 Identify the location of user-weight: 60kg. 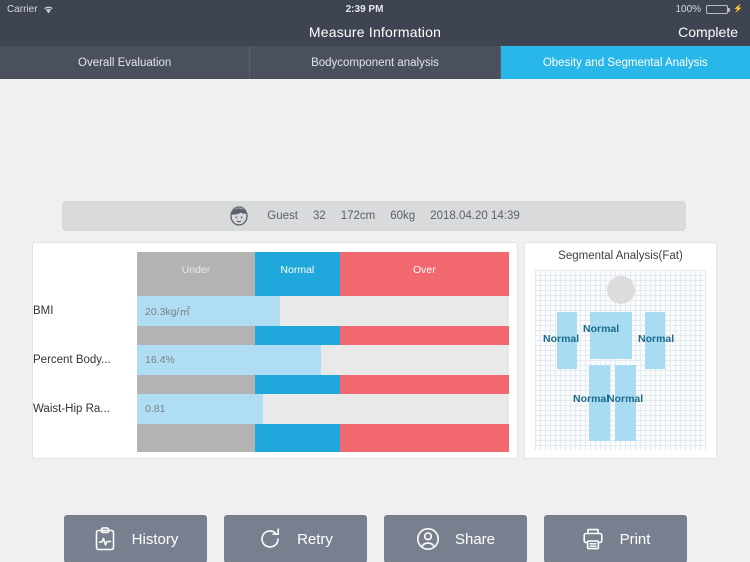
(403, 216).